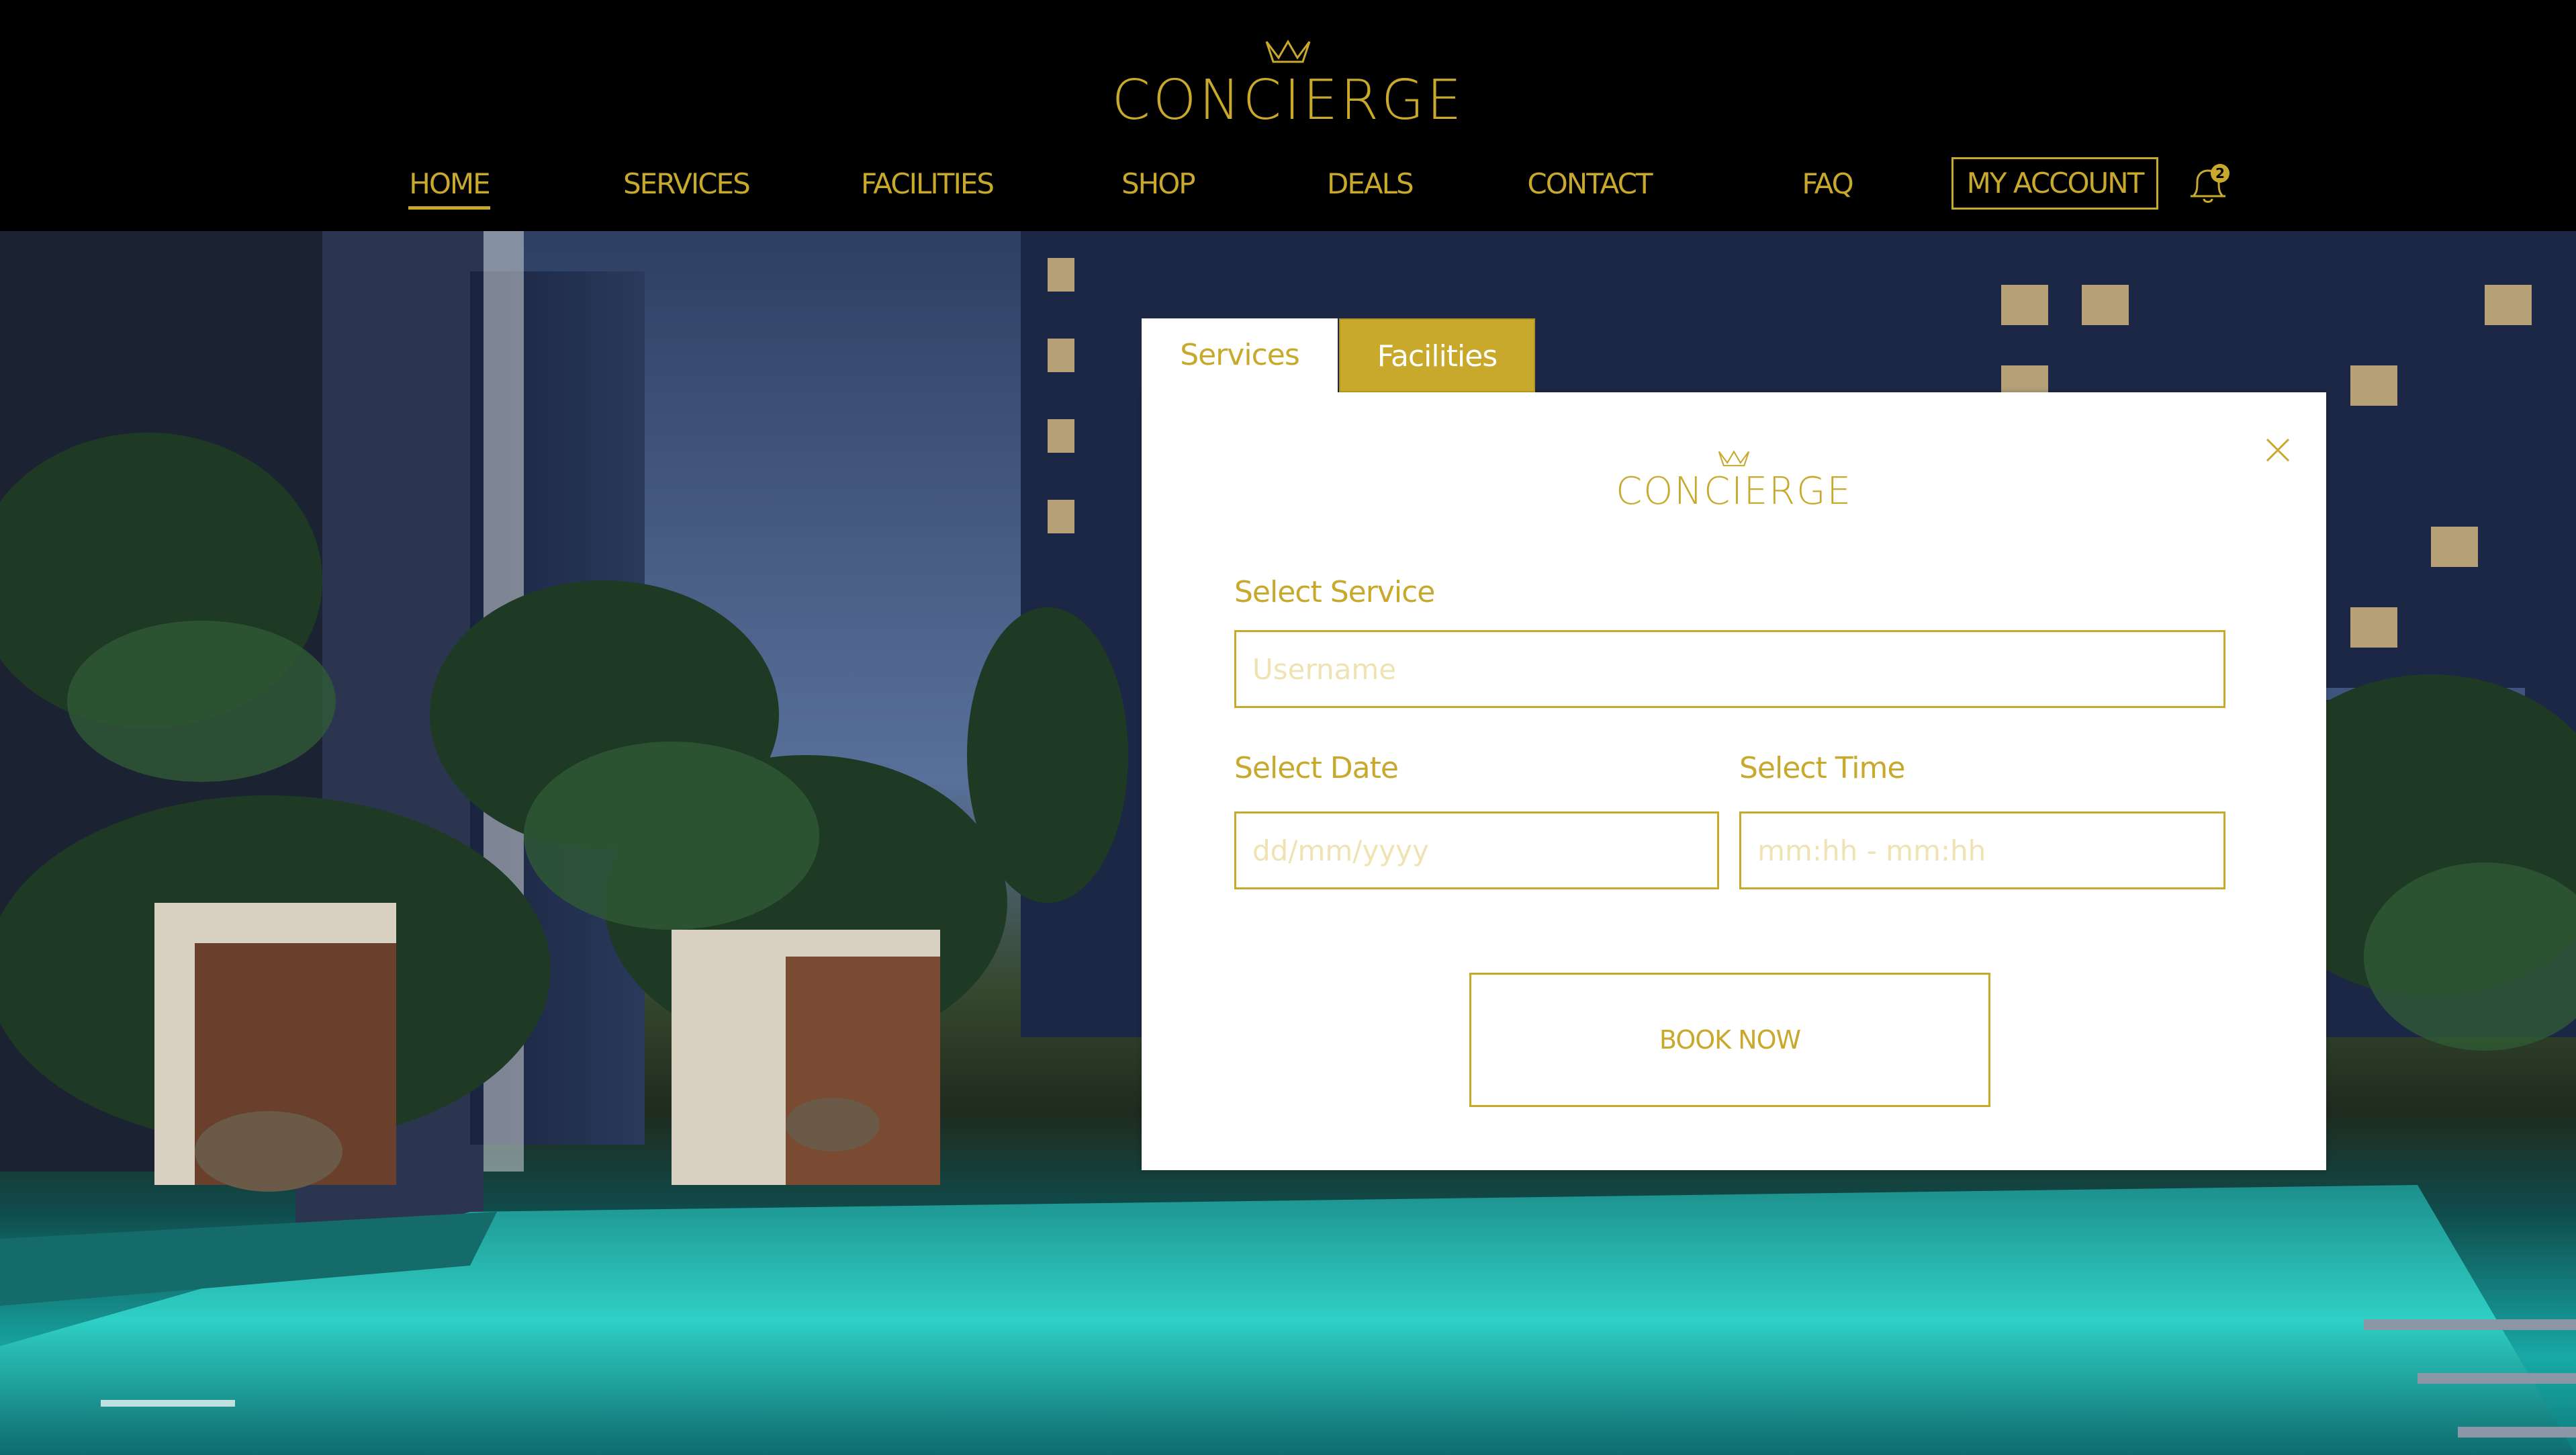  I want to click on nav-shop: SHOP, so click(1158, 184).